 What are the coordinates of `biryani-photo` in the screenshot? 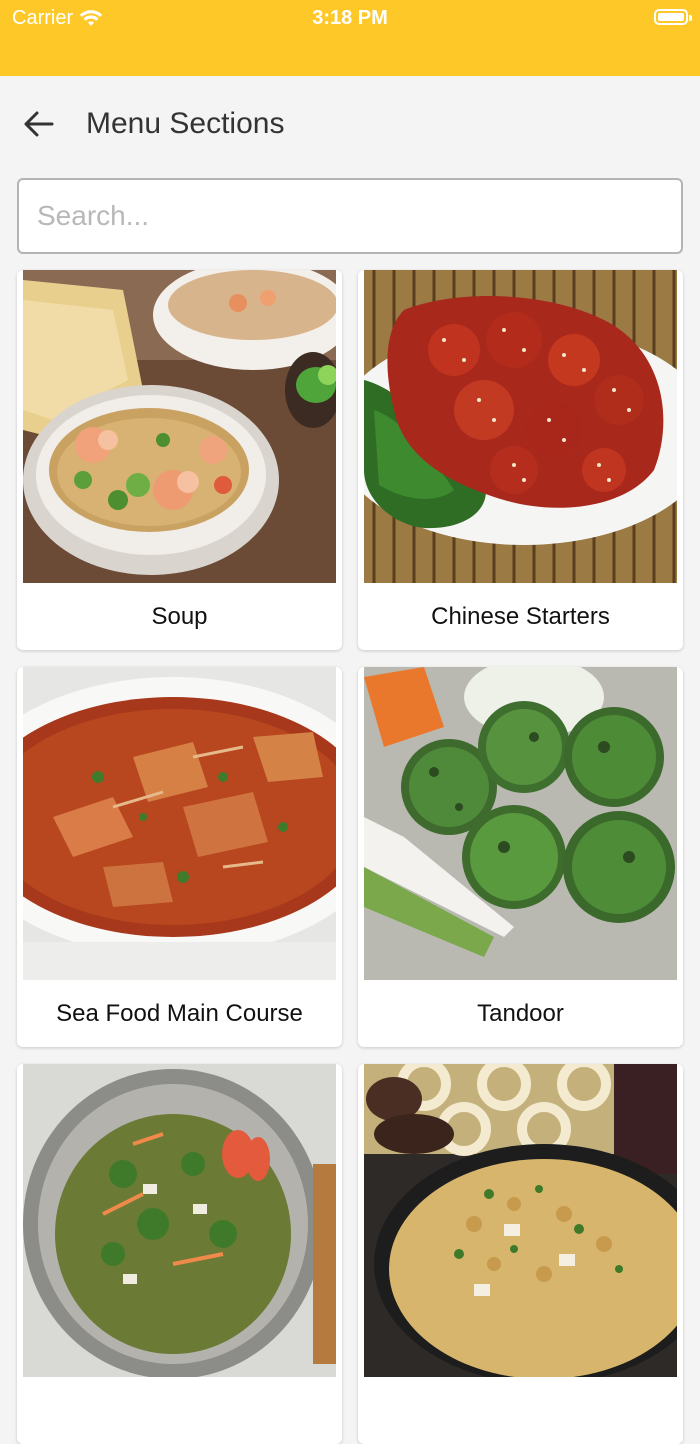 It's located at (179, 1220).